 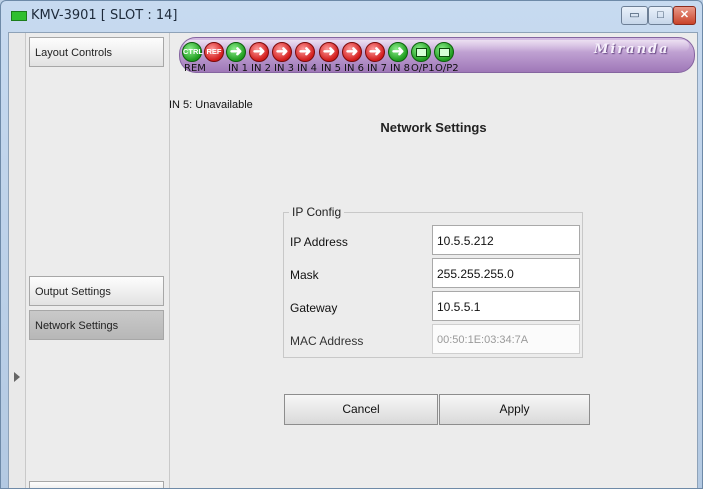 What do you see at coordinates (19, 16) in the screenshot?
I see `status-led-icon` at bounding box center [19, 16].